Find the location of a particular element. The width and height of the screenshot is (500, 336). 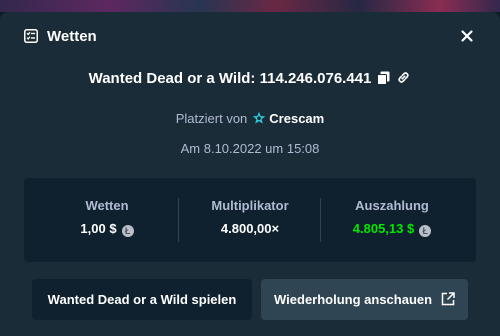

bet-title-row: Wanted Dead or a Wild: 114.246.076.441 is located at coordinates (250, 78).